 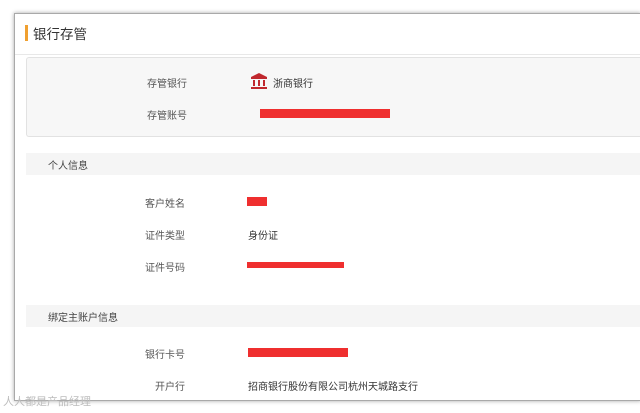 What do you see at coordinates (295, 265) in the screenshot?
I see `id-number-redacted` at bounding box center [295, 265].